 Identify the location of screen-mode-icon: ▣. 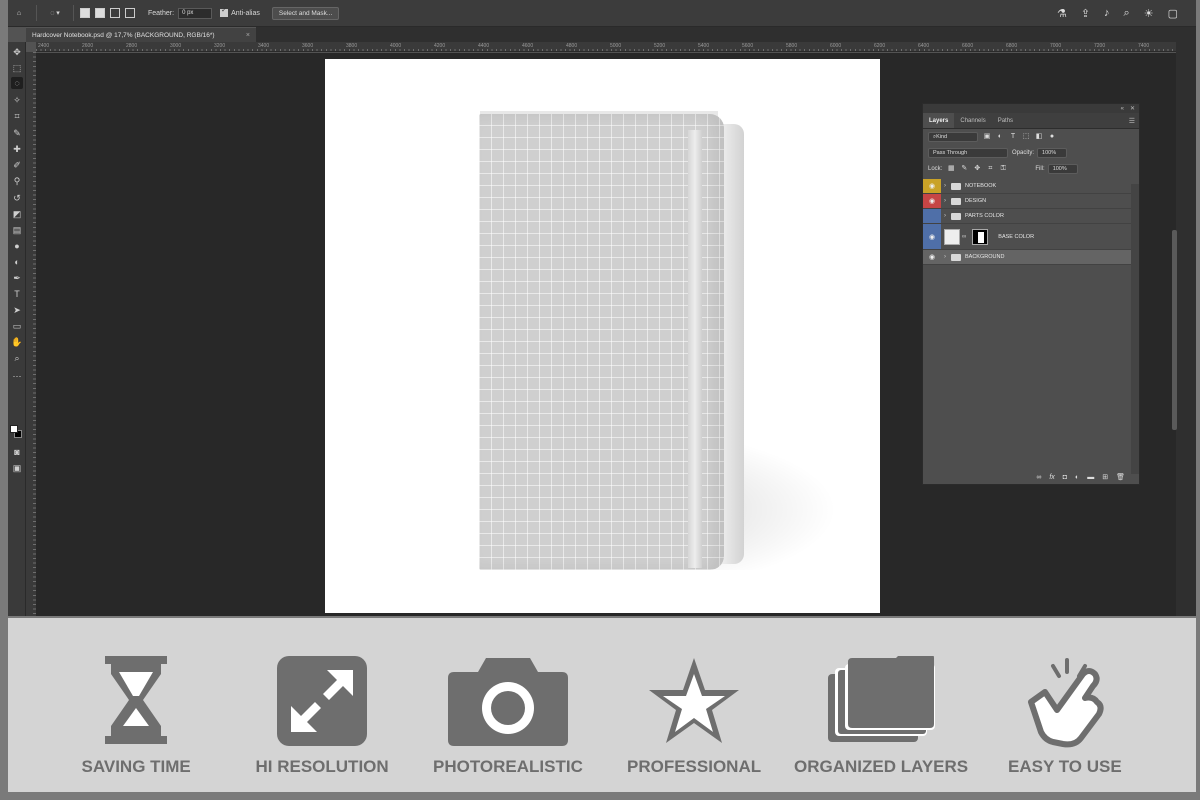
(17, 468).